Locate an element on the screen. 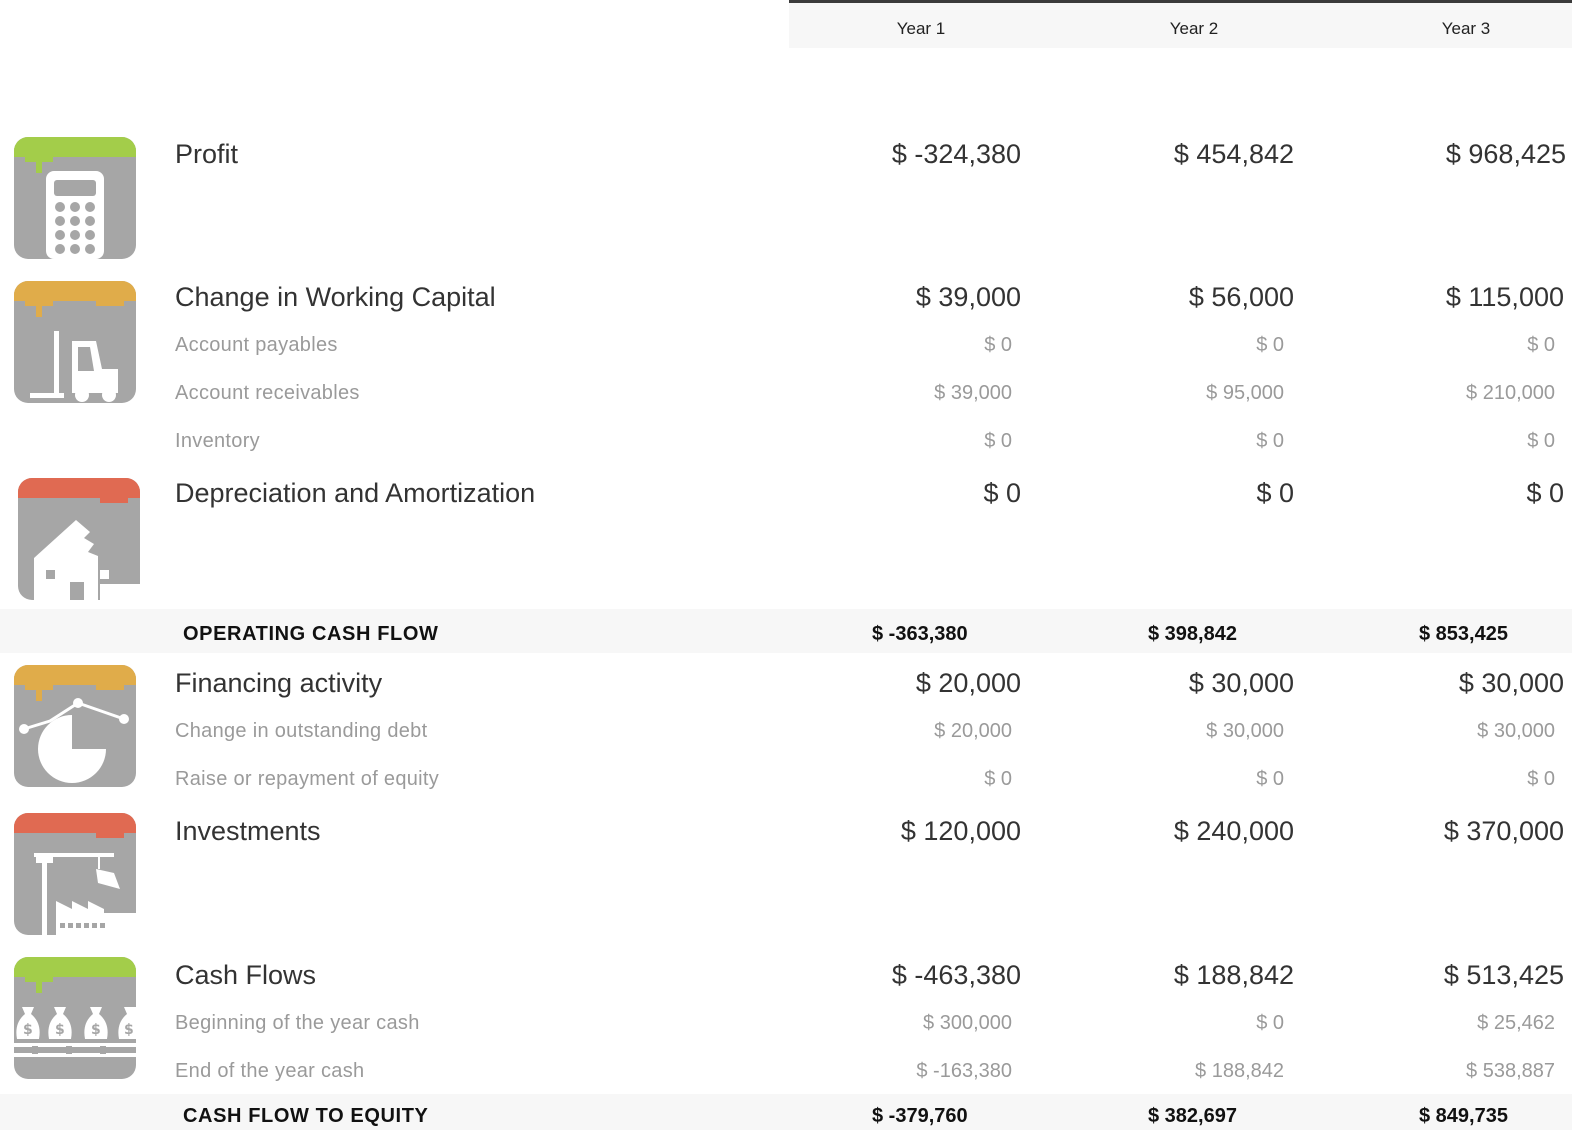  end-cash-label: End of the year cash is located at coordinates (270, 1071).